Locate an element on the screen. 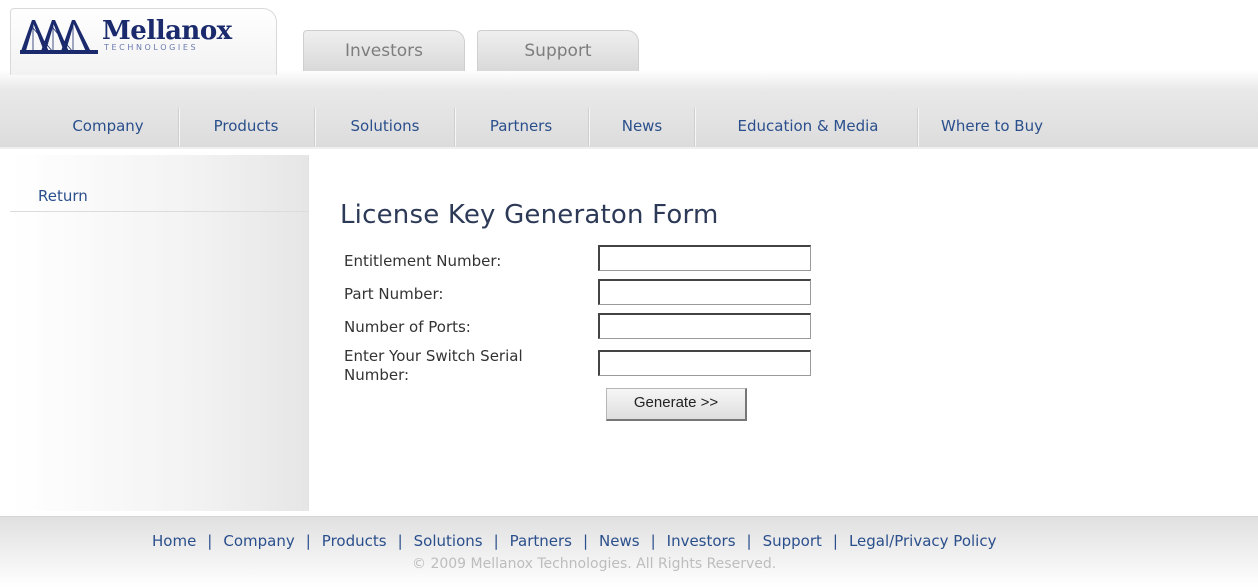  footer-link-partners: Partners is located at coordinates (541, 541).